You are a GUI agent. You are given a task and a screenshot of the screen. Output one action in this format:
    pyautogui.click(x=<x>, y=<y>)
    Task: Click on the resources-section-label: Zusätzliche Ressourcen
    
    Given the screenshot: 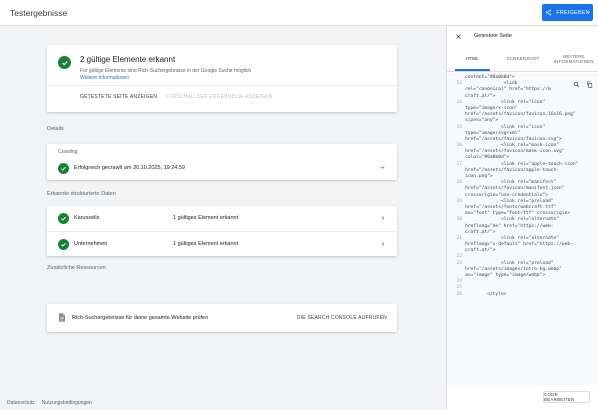 What is the action you would take?
    pyautogui.click(x=76, y=268)
    